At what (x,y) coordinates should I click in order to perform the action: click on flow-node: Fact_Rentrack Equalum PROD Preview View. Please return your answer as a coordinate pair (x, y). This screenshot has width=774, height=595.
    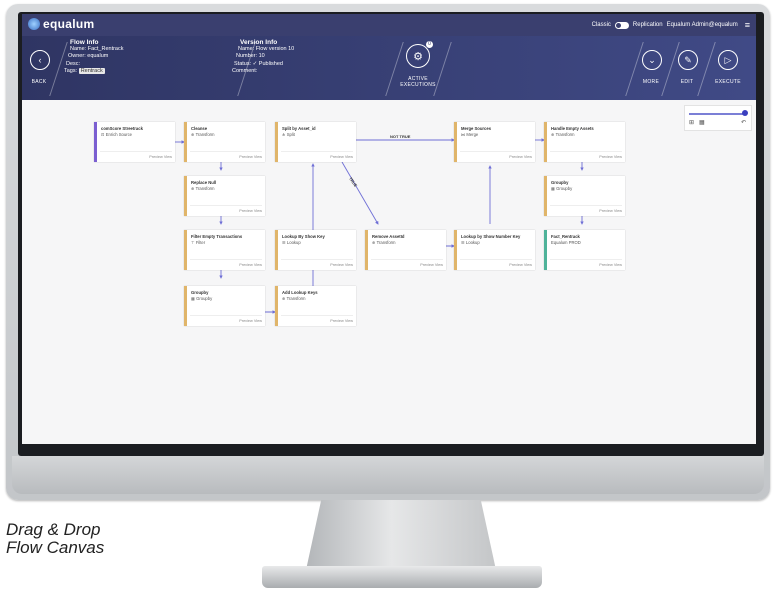
    Looking at the image, I should click on (584, 250).